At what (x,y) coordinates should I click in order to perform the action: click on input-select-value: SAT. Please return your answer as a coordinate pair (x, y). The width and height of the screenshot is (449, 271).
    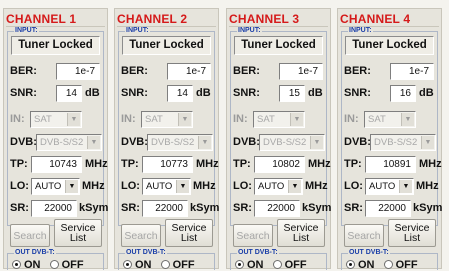
    Looking at the image, I should click on (43, 119).